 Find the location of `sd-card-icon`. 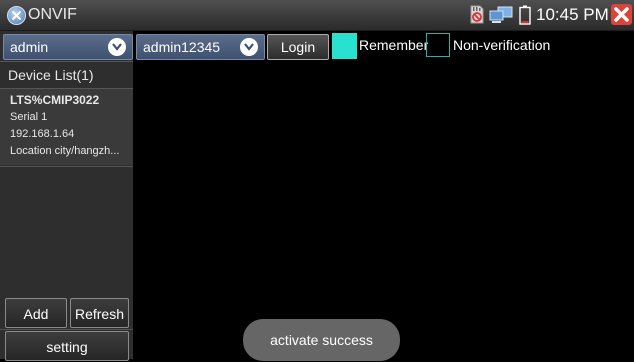

sd-card-icon is located at coordinates (477, 17).